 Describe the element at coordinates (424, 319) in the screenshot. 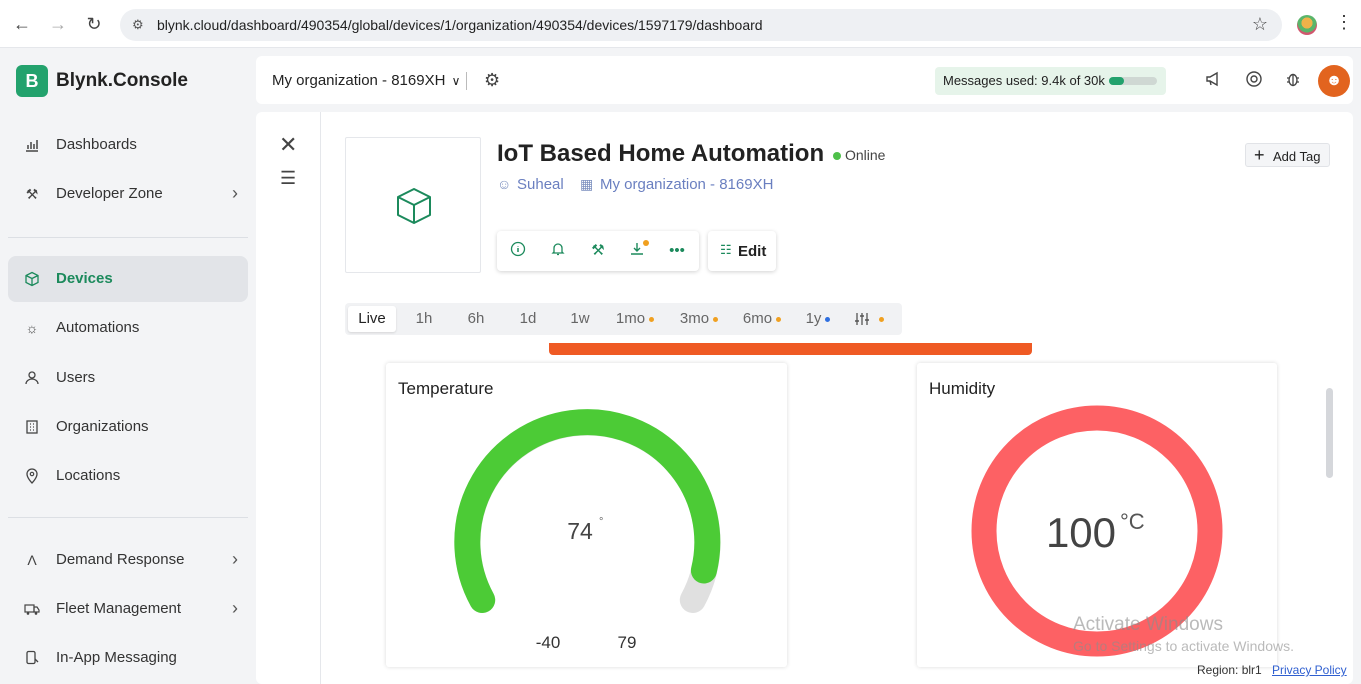

I see `range-1h: 1h` at that location.